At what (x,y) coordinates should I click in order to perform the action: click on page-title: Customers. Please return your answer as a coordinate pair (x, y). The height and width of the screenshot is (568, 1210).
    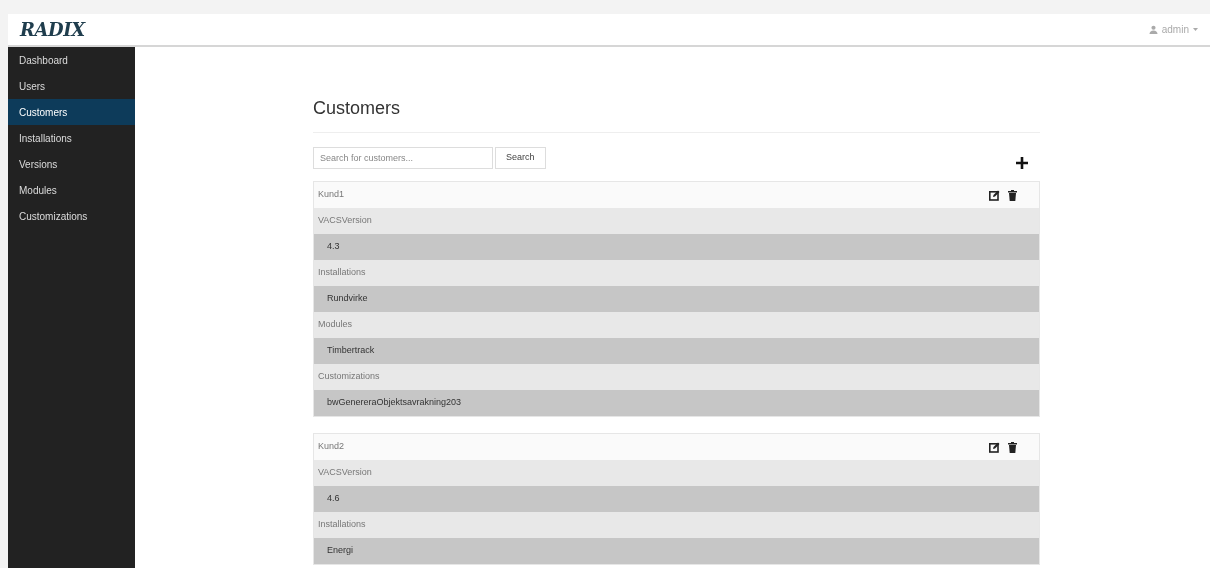
    Looking at the image, I should click on (676, 114).